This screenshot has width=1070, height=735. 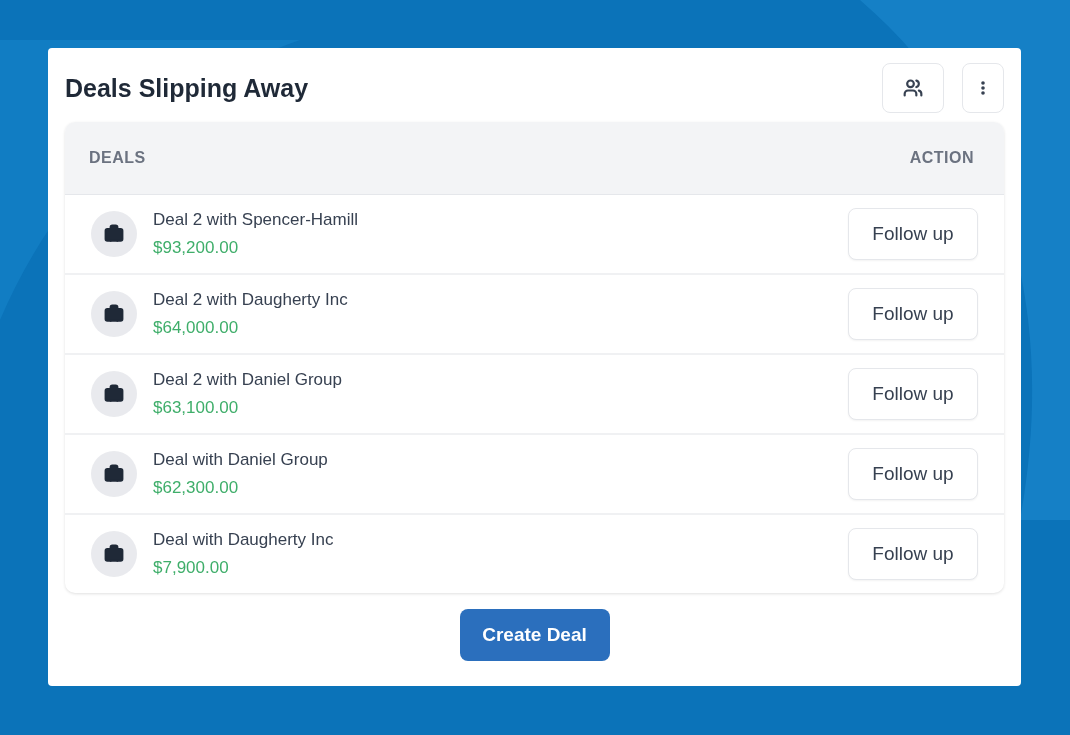 What do you see at coordinates (196, 408) in the screenshot?
I see `deal-amount: $63,100.00` at bounding box center [196, 408].